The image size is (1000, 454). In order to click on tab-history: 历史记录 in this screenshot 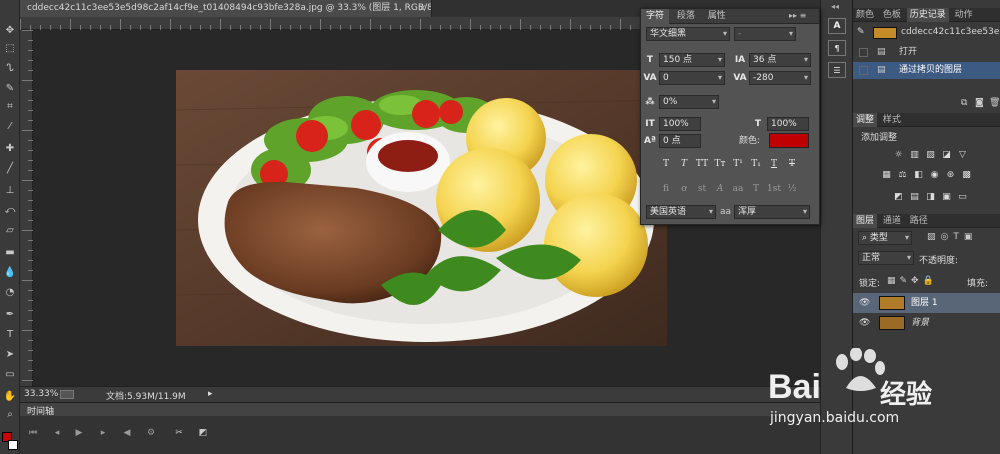, I will do `click(927, 15)`.